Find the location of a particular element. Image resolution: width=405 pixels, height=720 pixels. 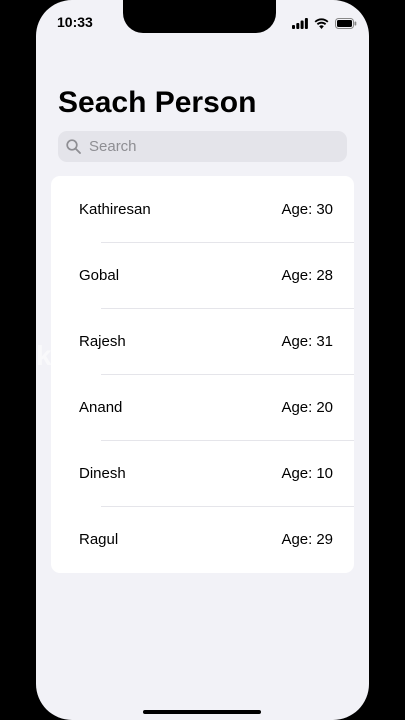

status-icons is located at coordinates (324, 25).